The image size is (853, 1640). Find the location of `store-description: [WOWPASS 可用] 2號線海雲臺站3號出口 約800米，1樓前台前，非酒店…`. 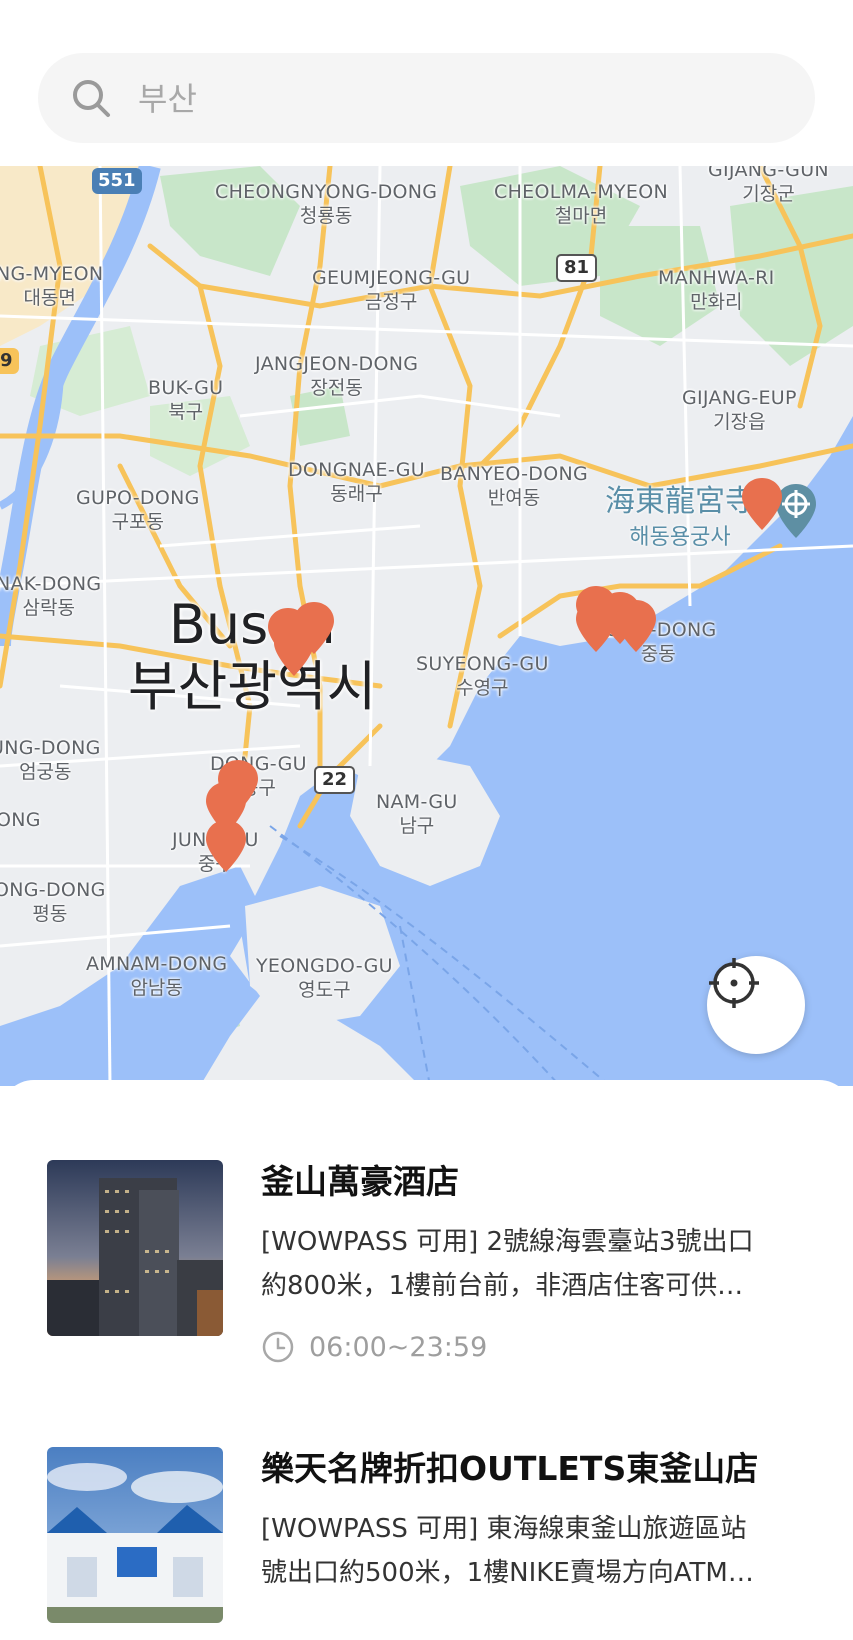

store-description: [WOWPASS 可用] 2號線海雲臺站3號出口 約800米，1樓前台前，非酒店… is located at coordinates (507, 1264).